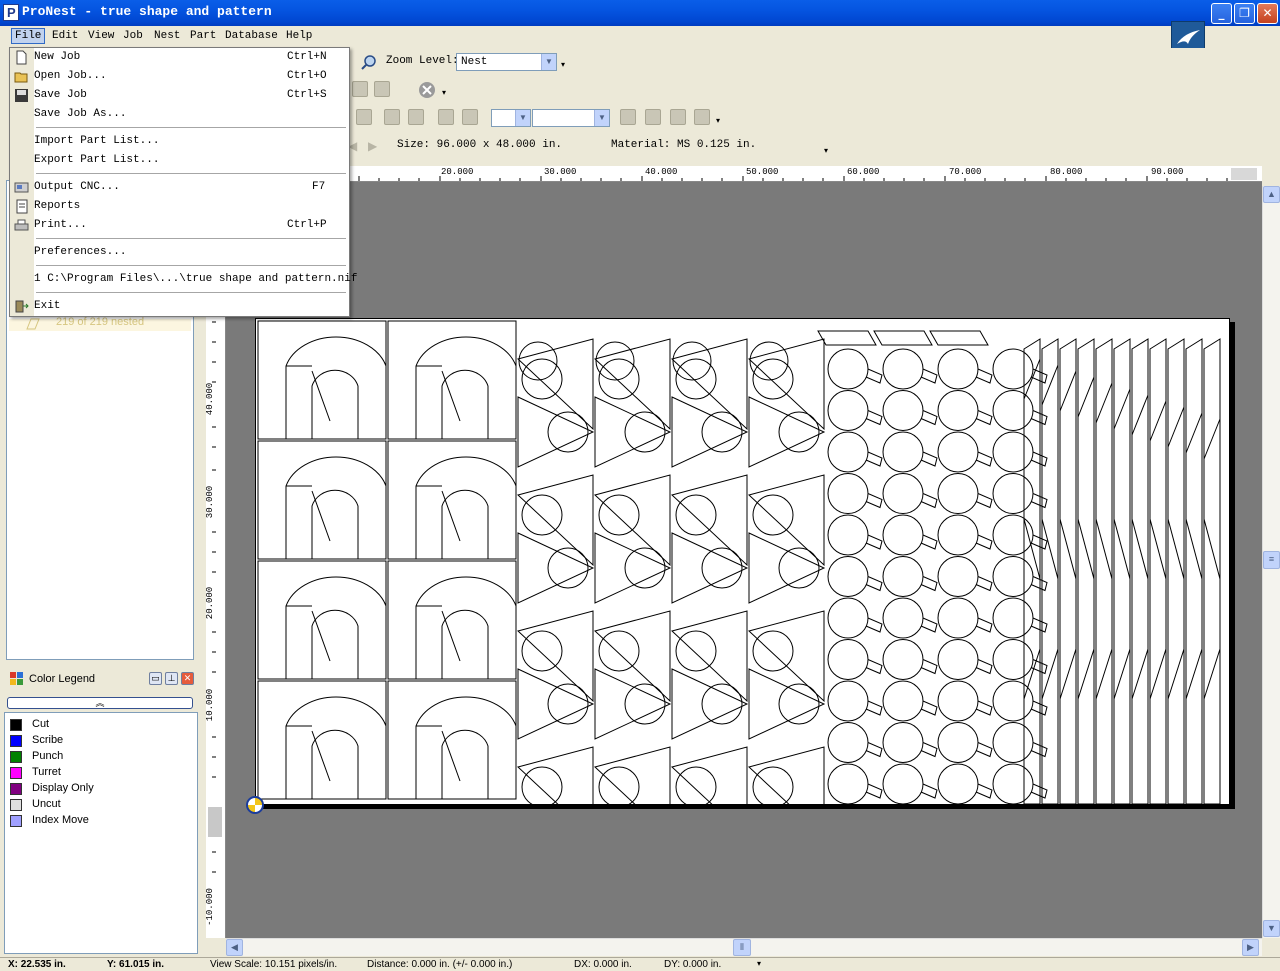 This screenshot has height=971, width=1280. Describe the element at coordinates (1267, 13) in the screenshot. I see `close-button: ✕` at that location.